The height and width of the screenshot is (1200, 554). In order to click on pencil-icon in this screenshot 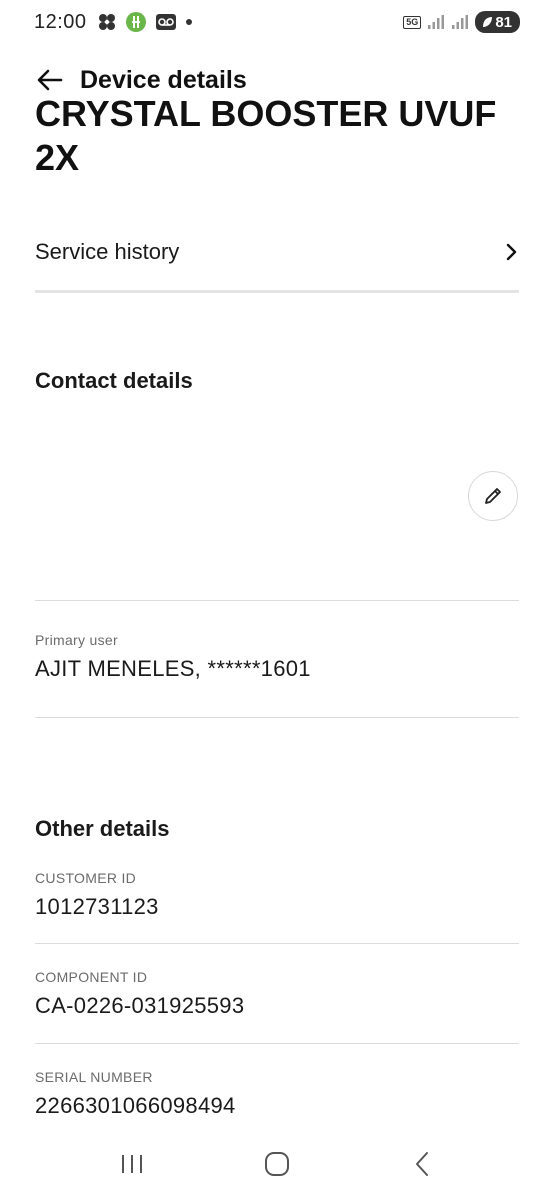, I will do `click(493, 496)`.